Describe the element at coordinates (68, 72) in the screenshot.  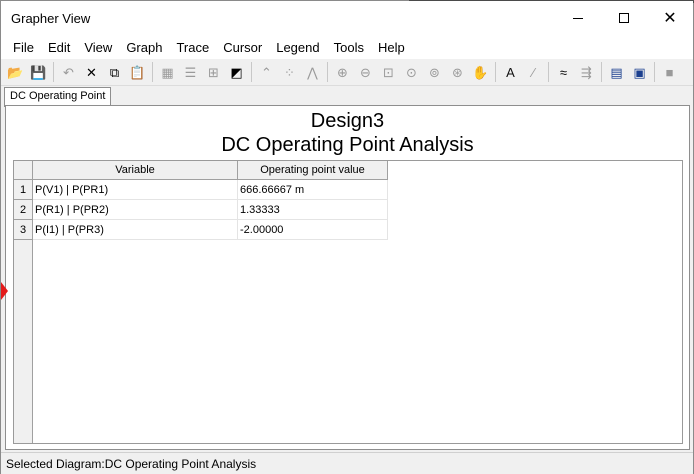
I see `undo-icon: ↶` at that location.